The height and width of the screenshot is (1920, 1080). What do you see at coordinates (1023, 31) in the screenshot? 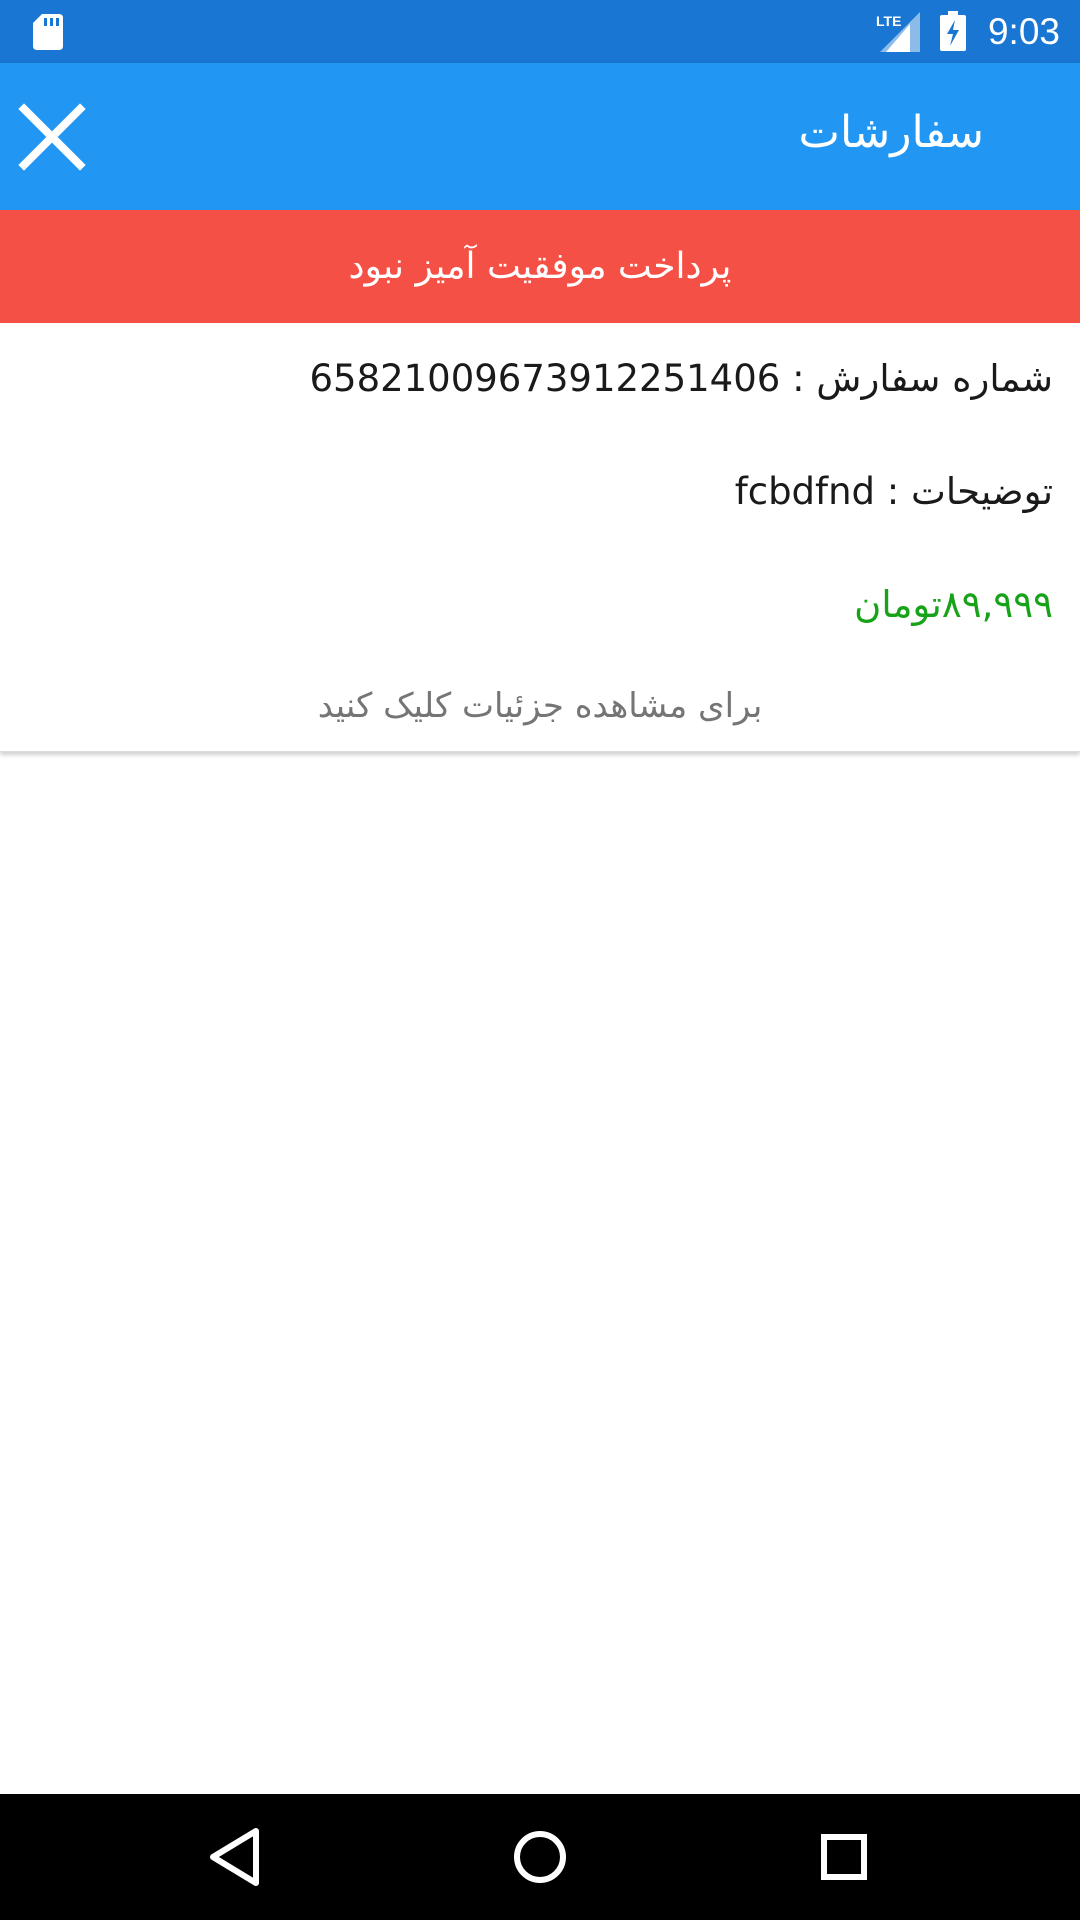
I see `status-clock: 9:03` at bounding box center [1023, 31].